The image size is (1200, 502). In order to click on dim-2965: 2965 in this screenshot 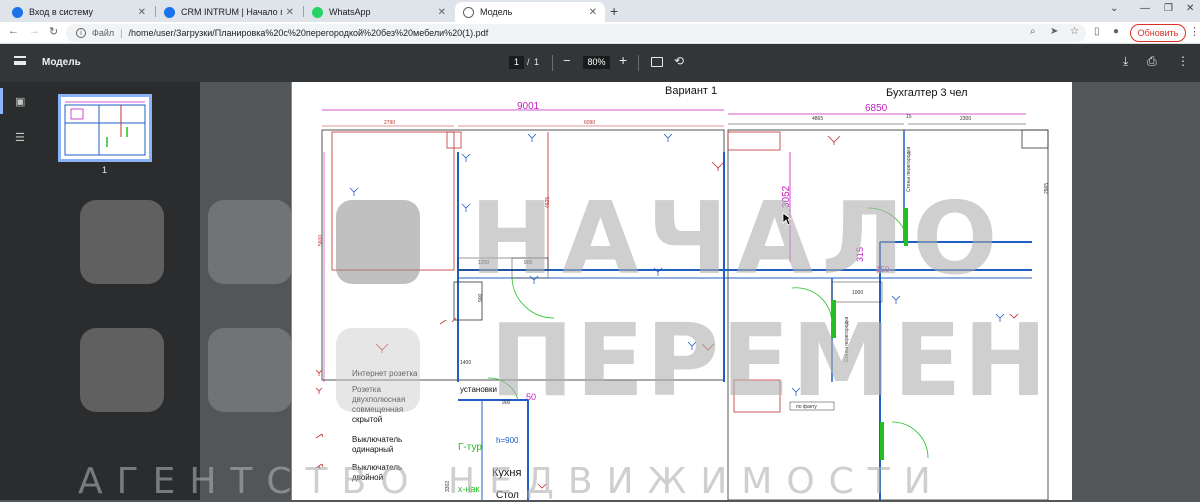, I will do `click(1047, 188)`.